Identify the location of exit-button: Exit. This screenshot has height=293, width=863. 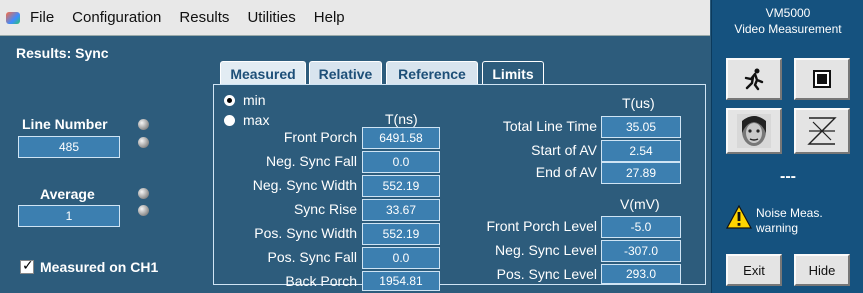
(754, 270).